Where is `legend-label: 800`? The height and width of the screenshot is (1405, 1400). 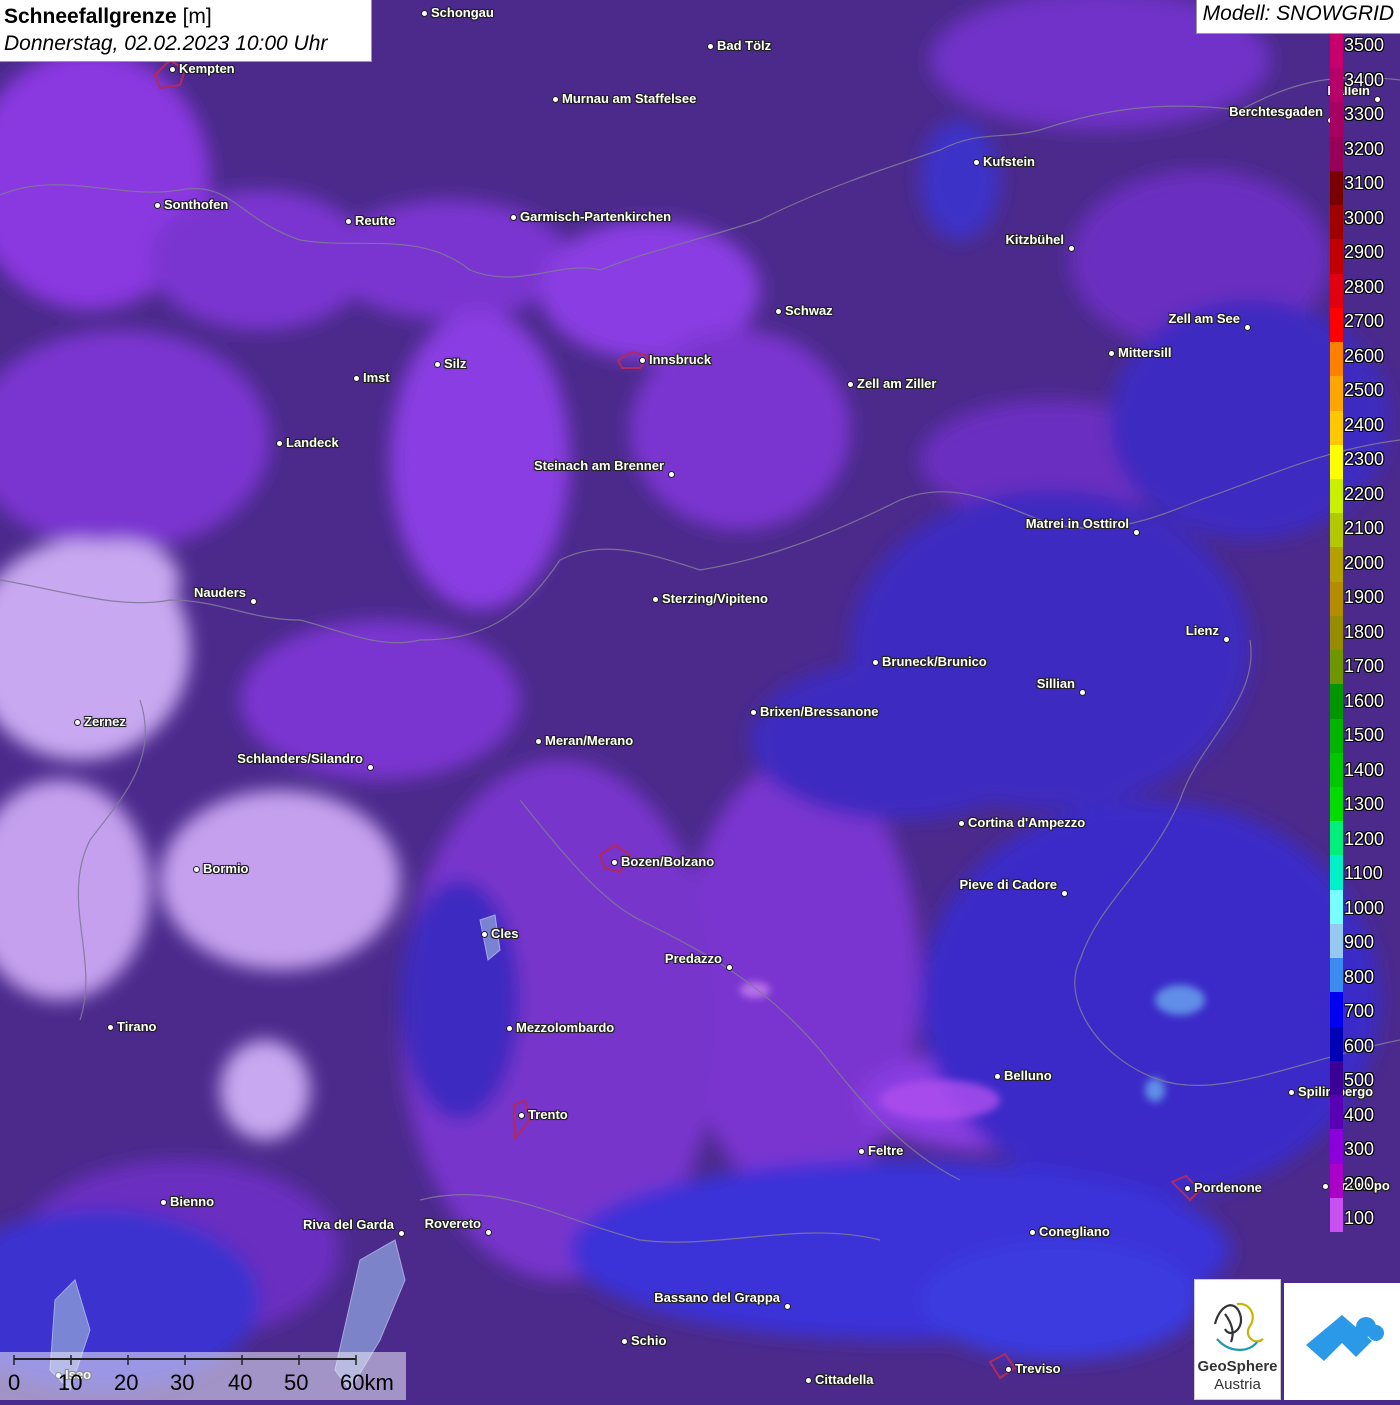
legend-label: 800 is located at coordinates (1359, 976).